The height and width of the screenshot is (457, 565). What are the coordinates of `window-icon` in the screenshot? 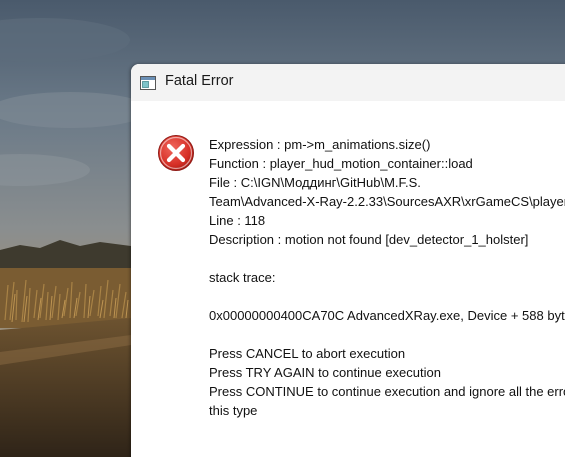 It's located at (148, 82).